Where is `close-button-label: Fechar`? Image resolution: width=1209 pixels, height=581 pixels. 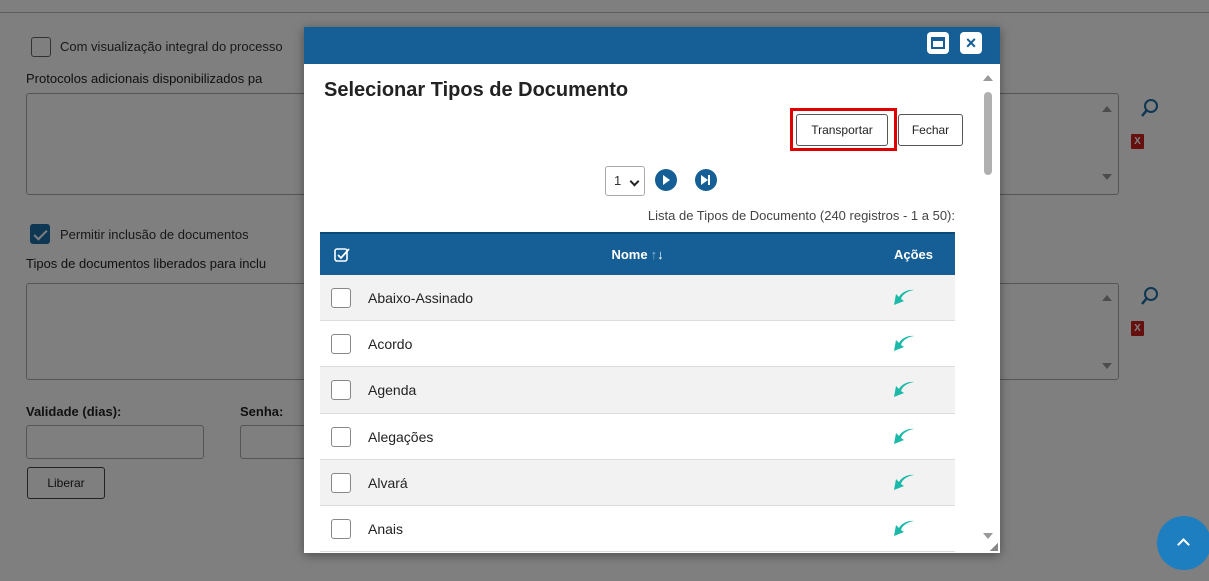
close-button-label: Fechar is located at coordinates (930, 130).